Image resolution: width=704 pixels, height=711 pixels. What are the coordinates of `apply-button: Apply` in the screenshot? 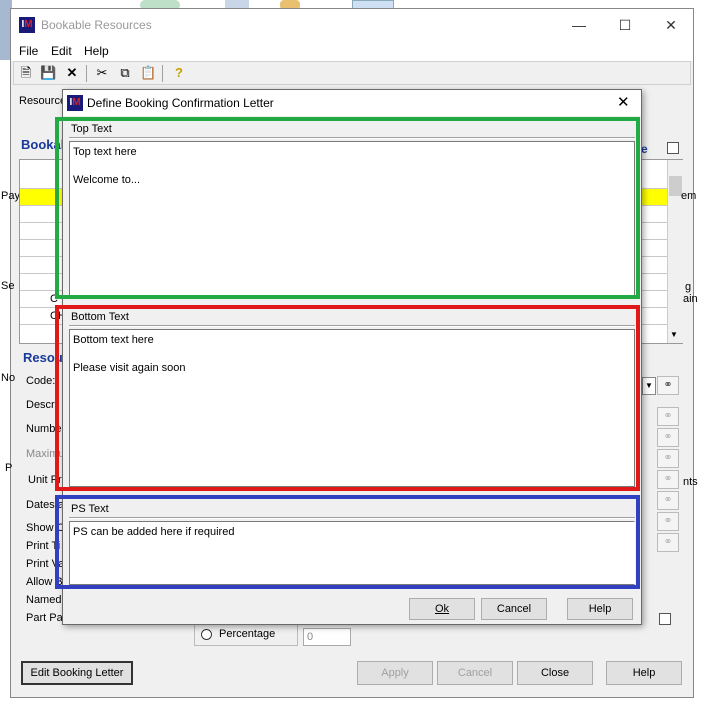 It's located at (395, 673).